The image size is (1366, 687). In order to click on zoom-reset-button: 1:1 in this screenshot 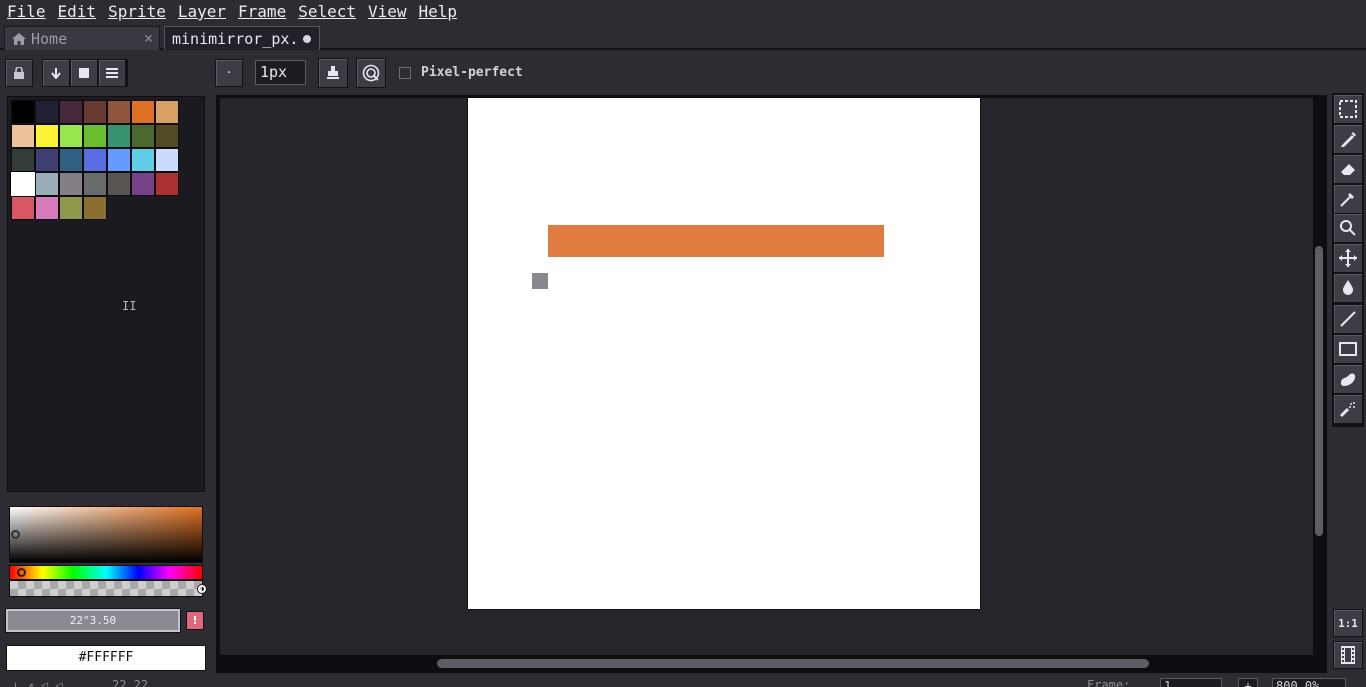, I will do `click(1348, 623)`.